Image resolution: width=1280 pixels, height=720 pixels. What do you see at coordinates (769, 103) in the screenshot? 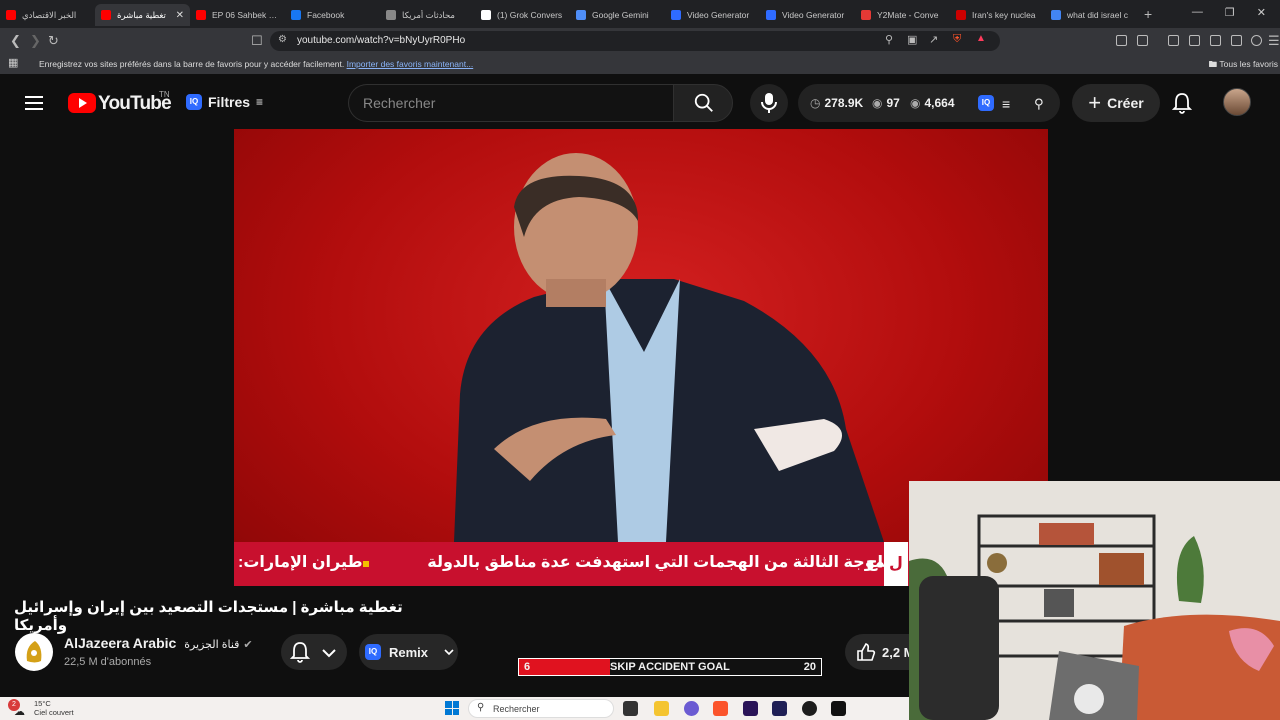
I see `voice-search-button` at bounding box center [769, 103].